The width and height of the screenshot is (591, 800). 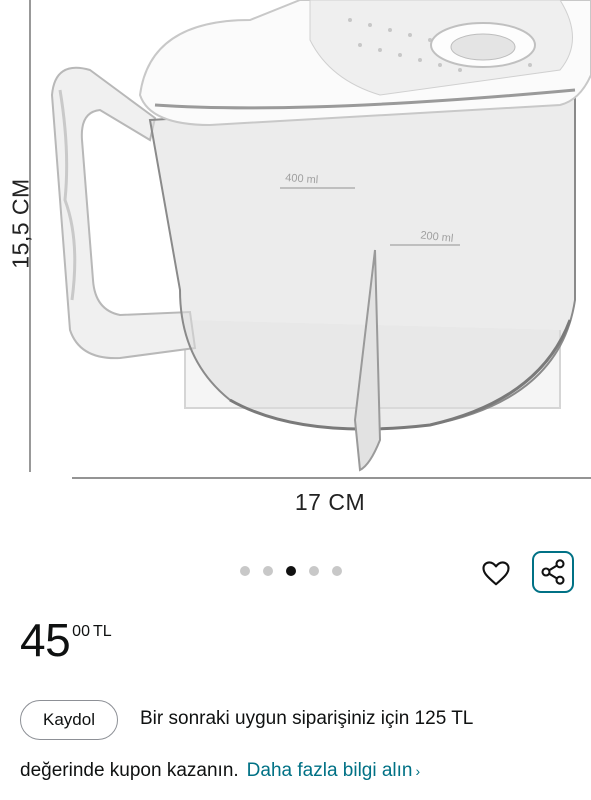 I want to click on share-icon, so click(x=553, y=572).